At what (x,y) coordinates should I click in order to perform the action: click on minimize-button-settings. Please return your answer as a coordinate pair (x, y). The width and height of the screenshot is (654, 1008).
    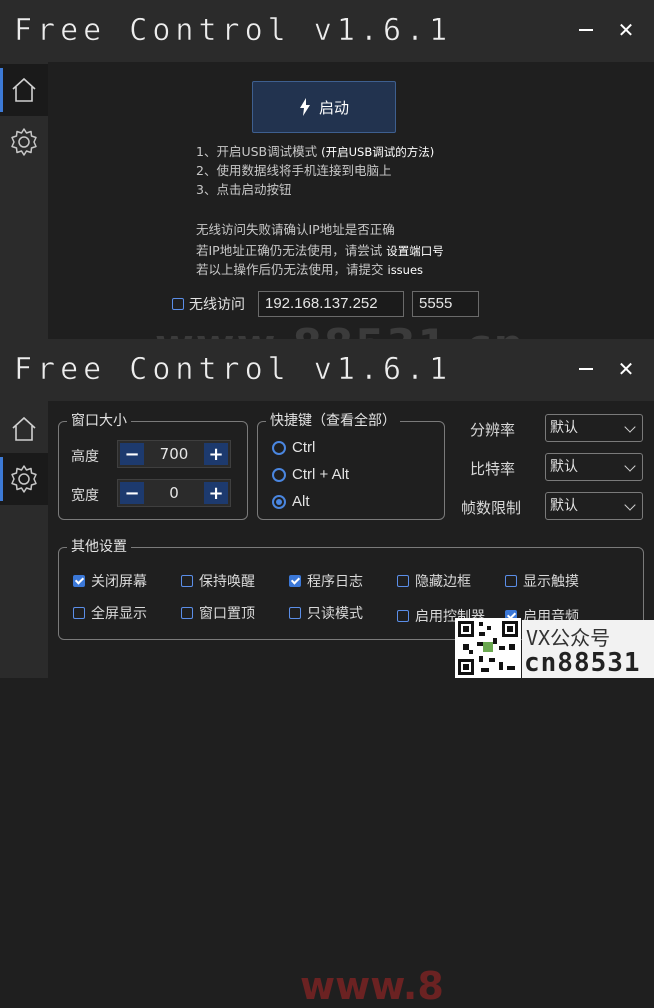
    Looking at the image, I should click on (586, 369).